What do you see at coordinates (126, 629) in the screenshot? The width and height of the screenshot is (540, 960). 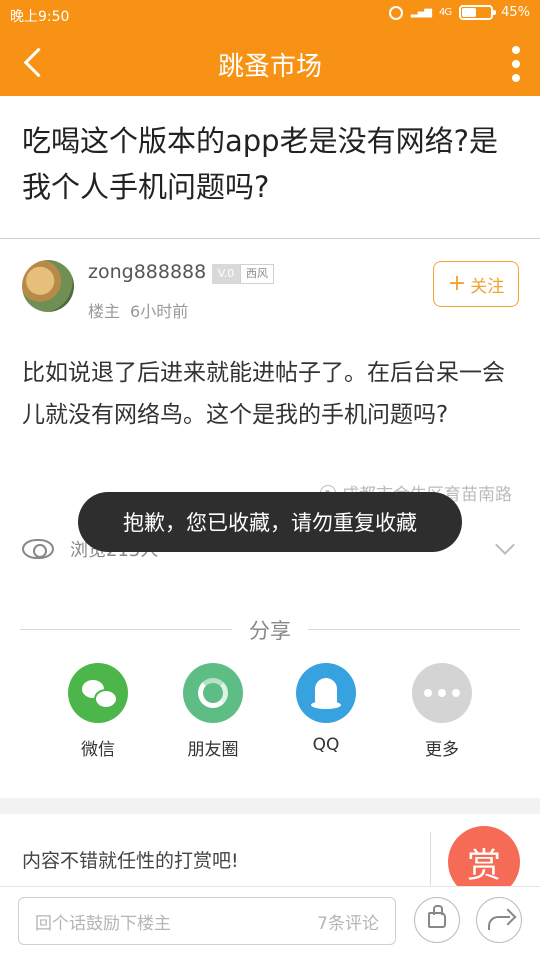 I see `share-divider-left` at bounding box center [126, 629].